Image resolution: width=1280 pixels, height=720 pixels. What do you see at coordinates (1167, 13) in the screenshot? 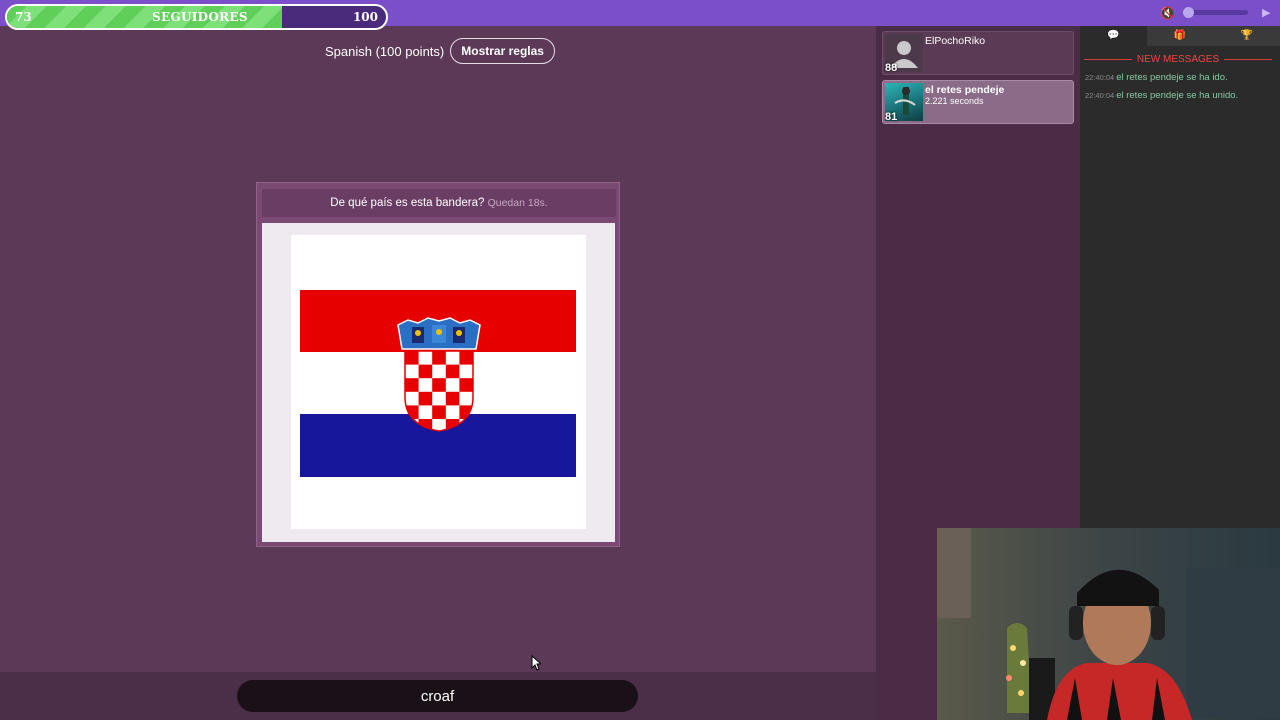
I see `mute-icon: 🔇` at bounding box center [1167, 13].